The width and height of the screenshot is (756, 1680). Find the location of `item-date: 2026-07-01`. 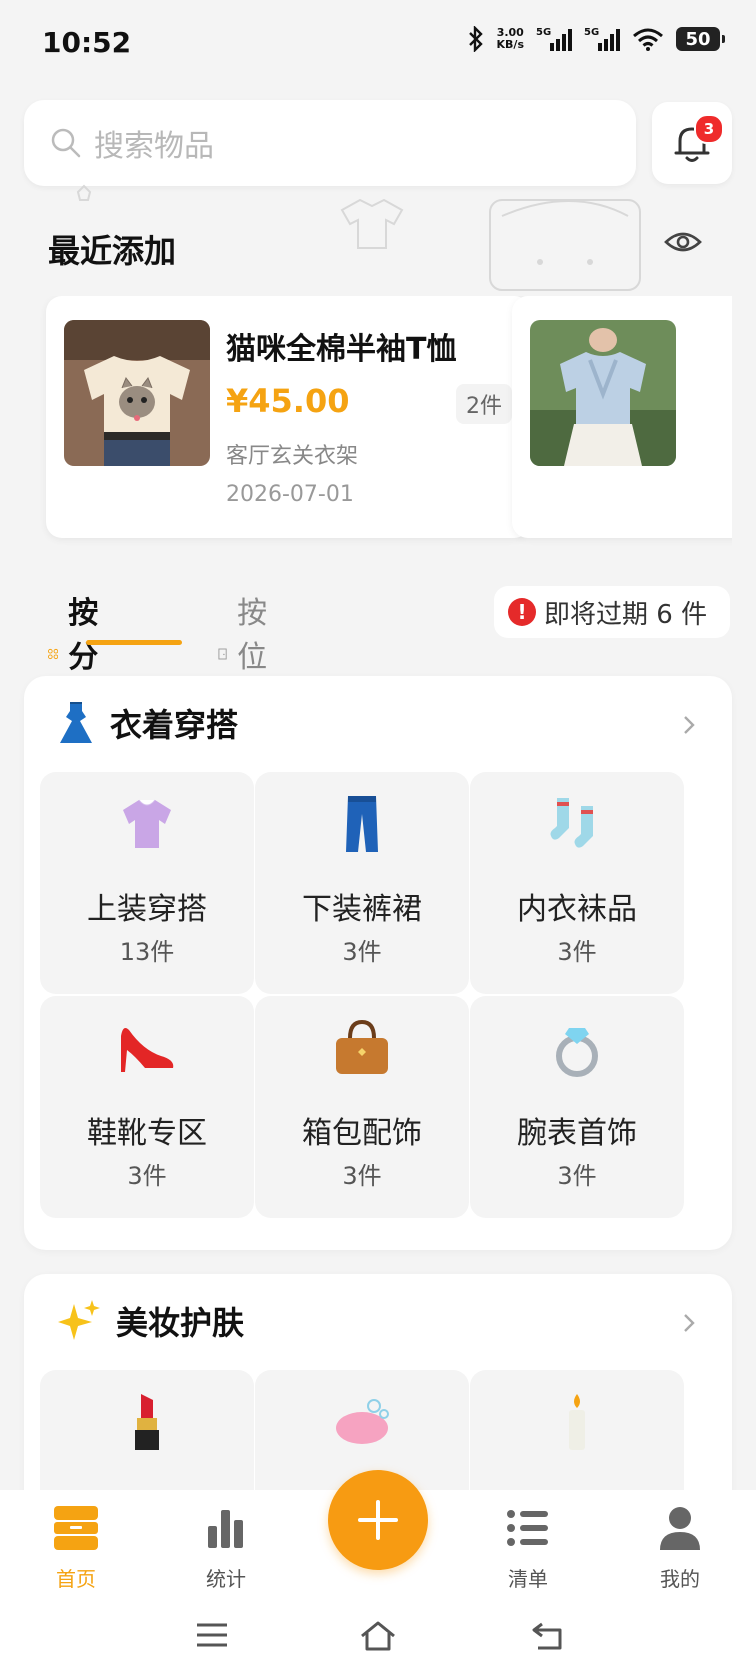

item-date: 2026-07-01 is located at coordinates (290, 494).